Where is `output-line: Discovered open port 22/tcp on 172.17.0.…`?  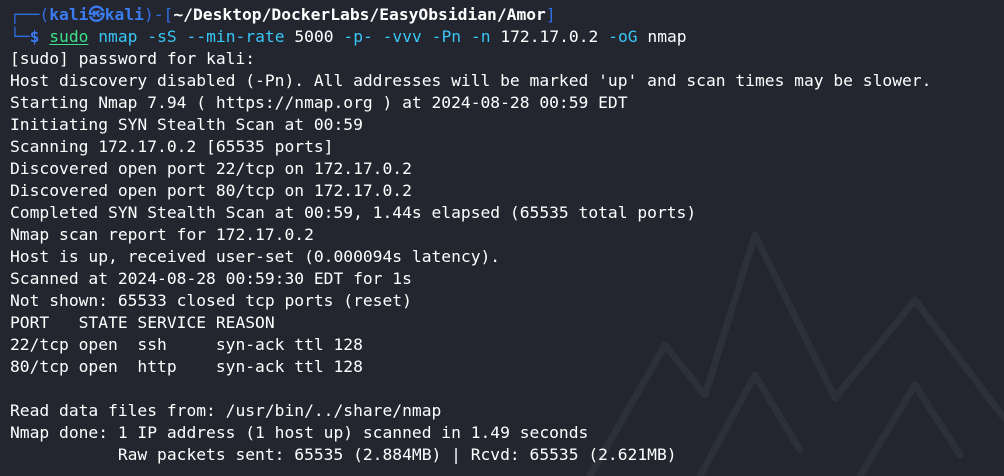 output-line: Discovered open port 22/tcp on 172.17.0.… is located at coordinates (211, 168).